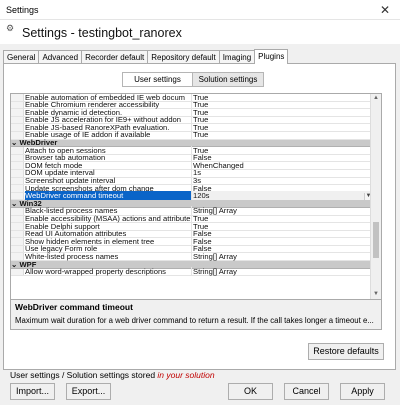 The height and width of the screenshot is (405, 400). Describe the element at coordinates (281, 135) in the screenshot. I see `property-value: True` at that location.